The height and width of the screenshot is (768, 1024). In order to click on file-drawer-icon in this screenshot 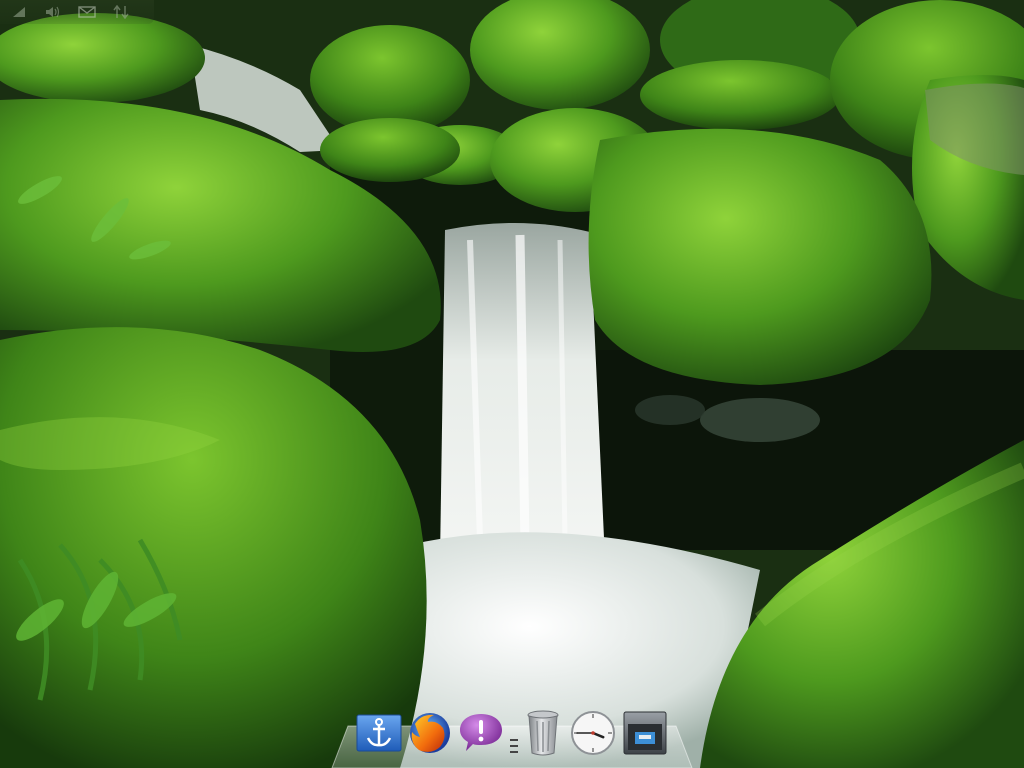, I will do `click(645, 733)`.